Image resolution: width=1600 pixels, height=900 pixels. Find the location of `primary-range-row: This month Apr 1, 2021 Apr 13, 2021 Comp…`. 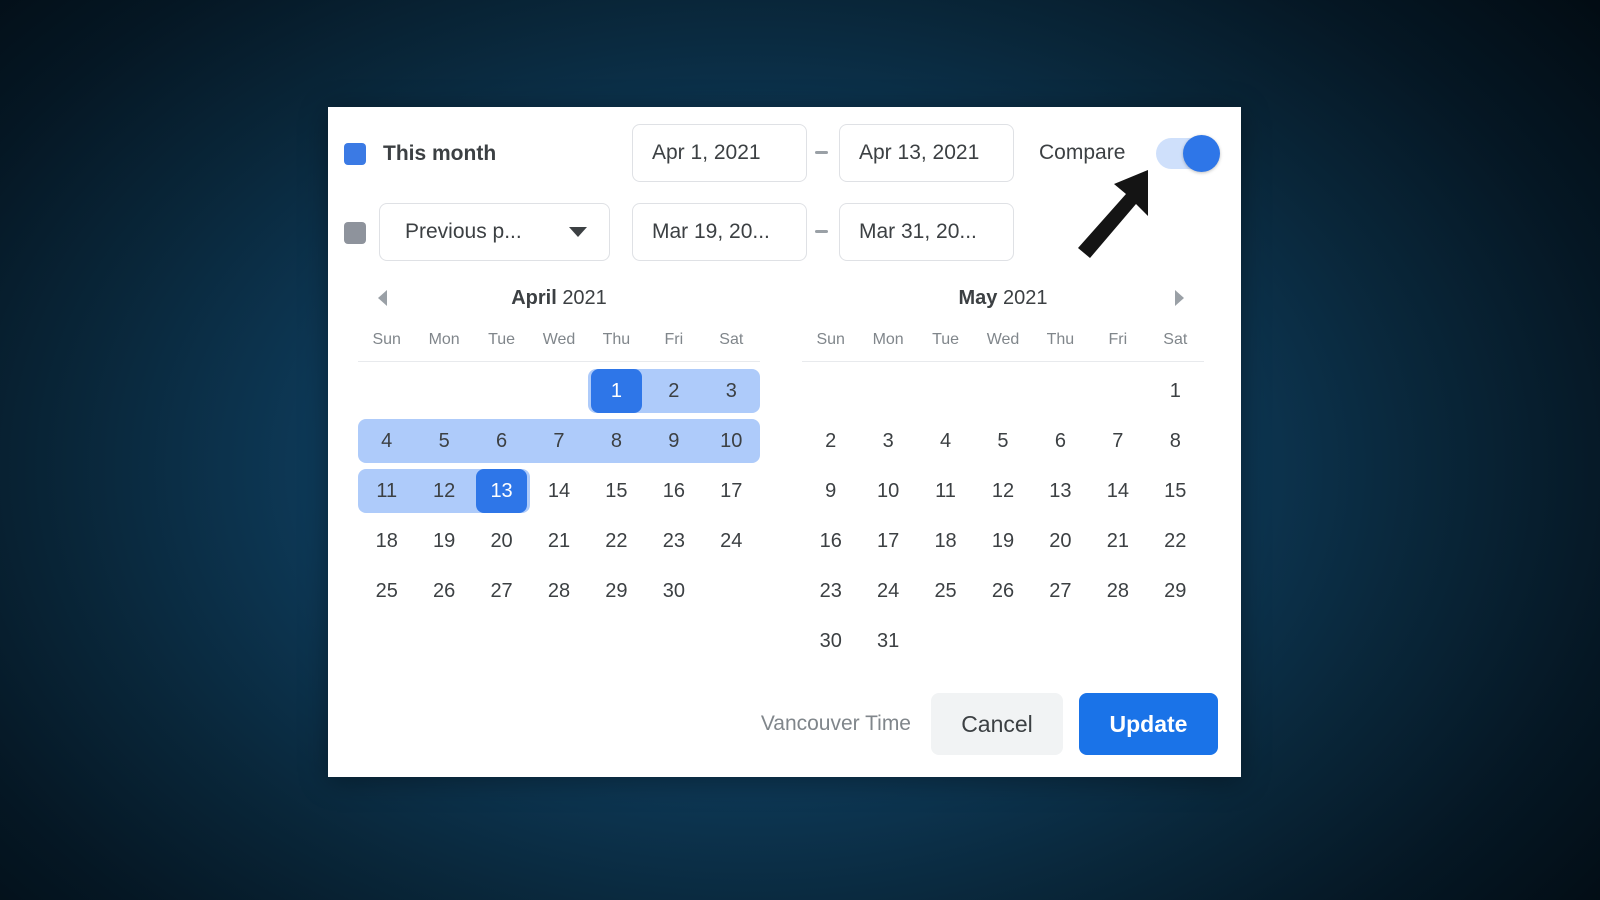

primary-range-row: This month Apr 1, 2021 Apr 13, 2021 Comp… is located at coordinates (784, 154).